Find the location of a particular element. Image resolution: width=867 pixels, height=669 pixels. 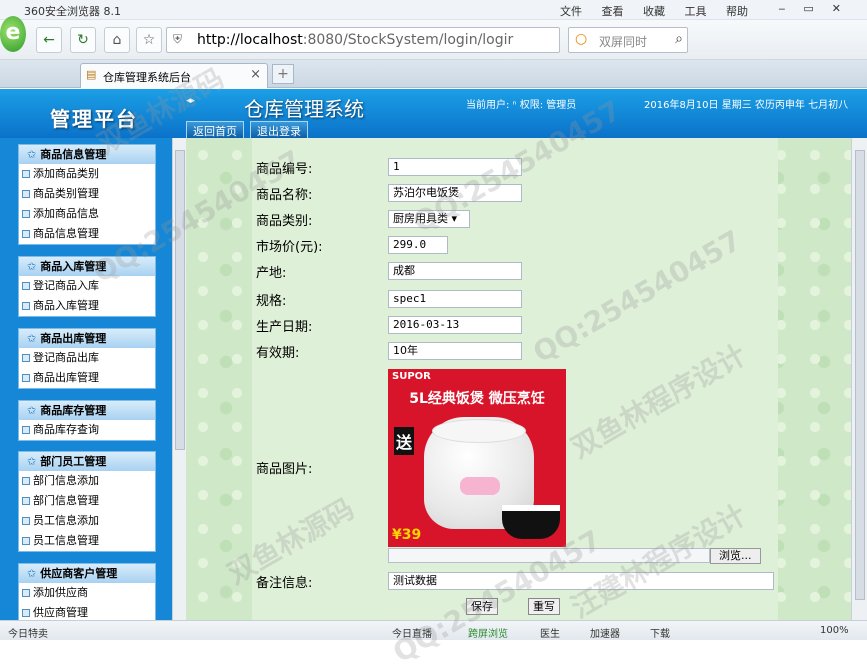

menu-favorites: 收藏 is located at coordinates (654, 11).